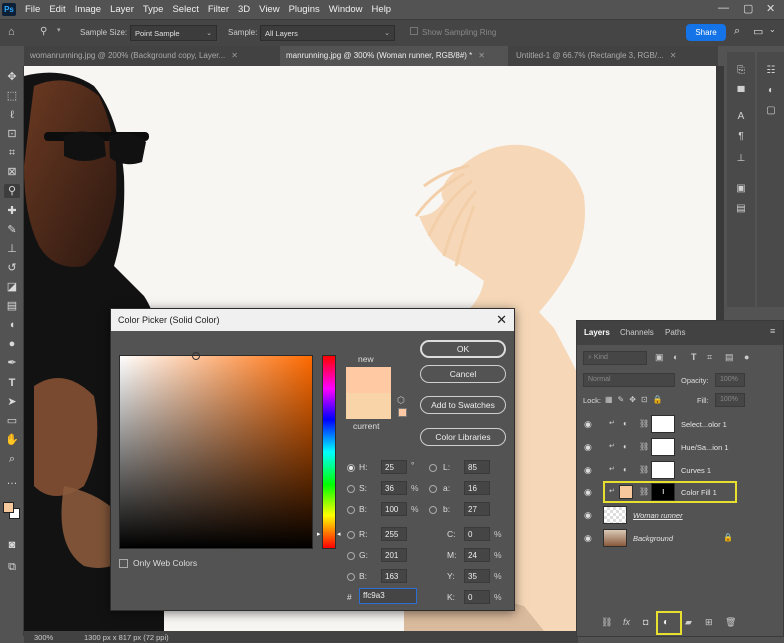 This screenshot has width=784, height=643. Describe the element at coordinates (770, 8) in the screenshot. I see `close-window-icon: ✕` at that location.